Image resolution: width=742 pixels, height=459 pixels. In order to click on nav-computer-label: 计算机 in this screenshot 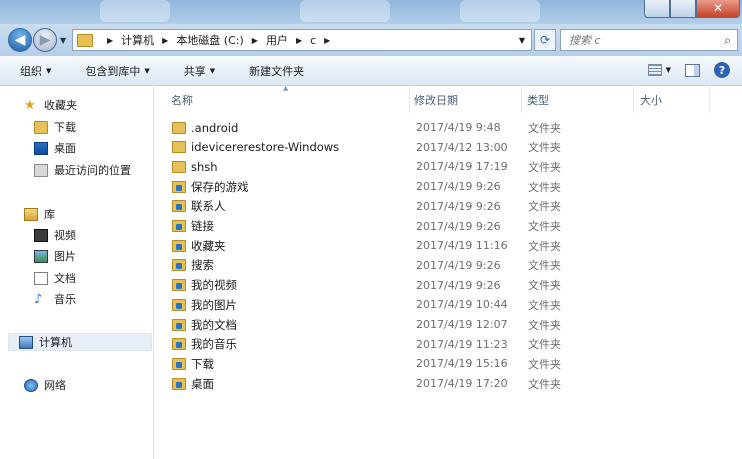, I will do `click(55, 342)`.